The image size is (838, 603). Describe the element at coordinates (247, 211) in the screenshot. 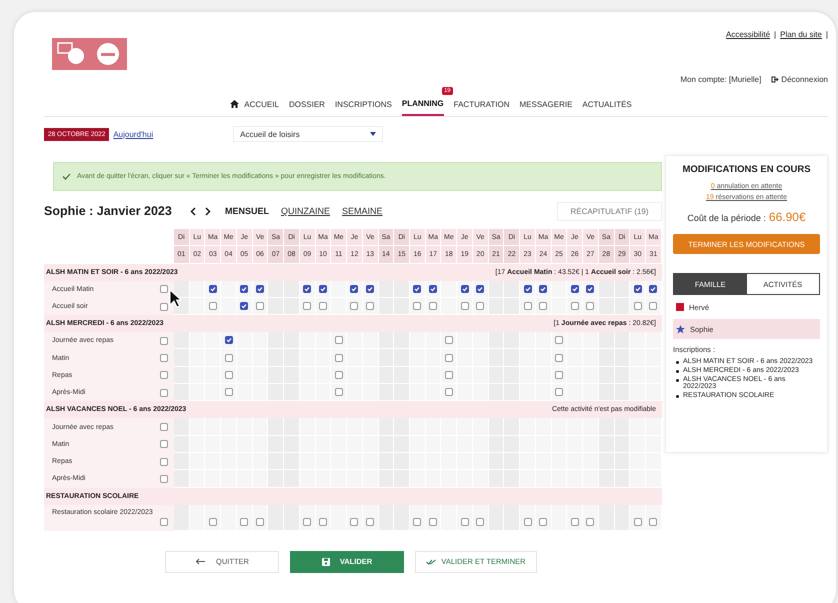

I see `view-tab: MENSUEL` at that location.